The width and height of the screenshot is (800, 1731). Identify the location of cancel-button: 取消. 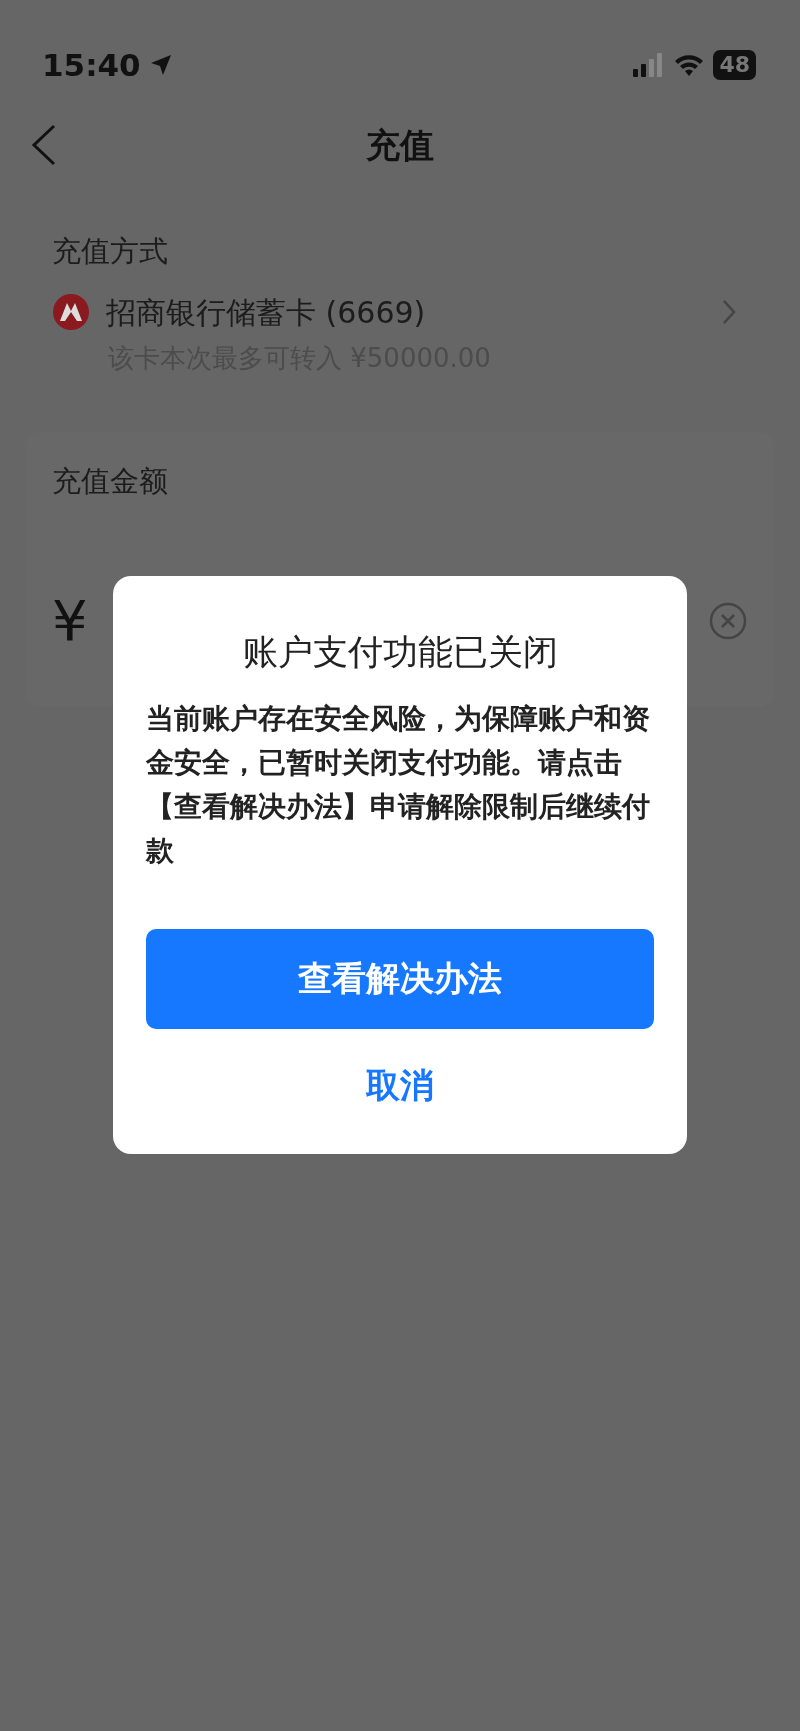
(400, 1085).